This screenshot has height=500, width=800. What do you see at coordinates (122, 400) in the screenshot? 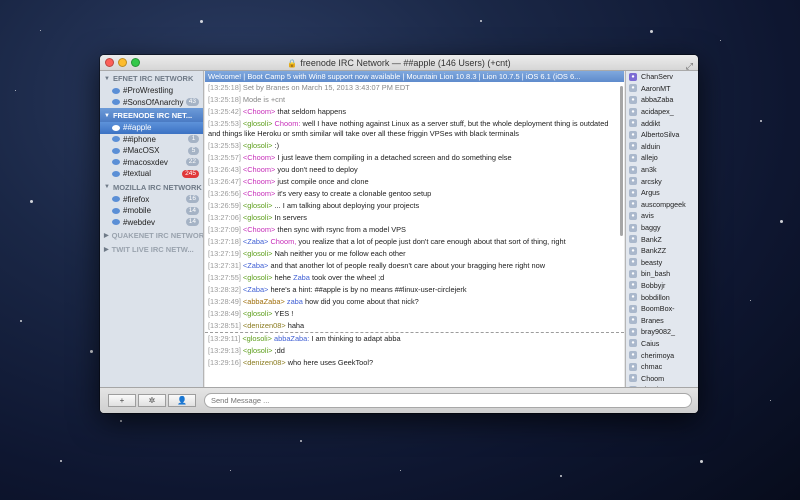
I see `add-server-button: +` at bounding box center [122, 400].